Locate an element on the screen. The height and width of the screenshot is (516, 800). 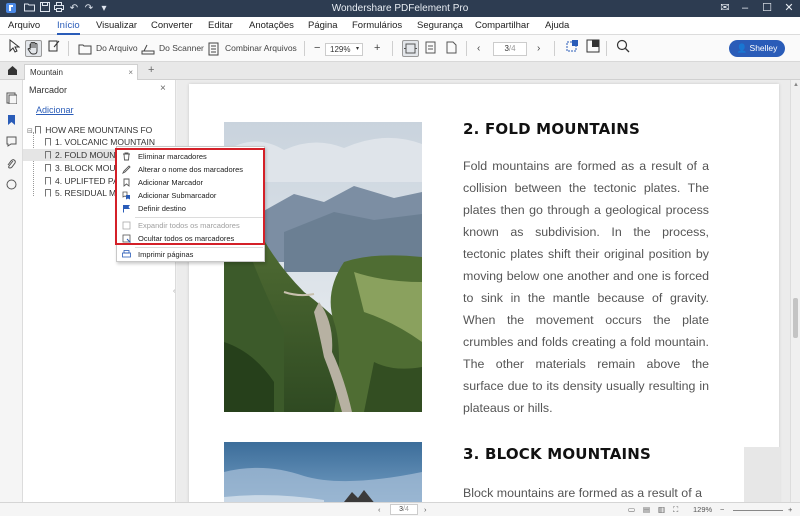
zoom-out-button: − is located at coordinates (317, 48).